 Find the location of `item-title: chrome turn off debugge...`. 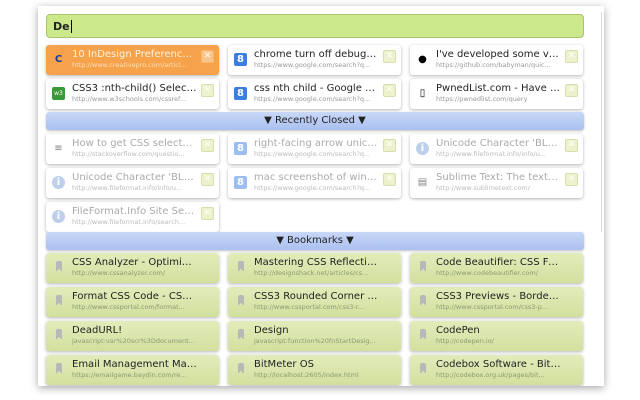

item-title: chrome turn off debugge... is located at coordinates (316, 54).